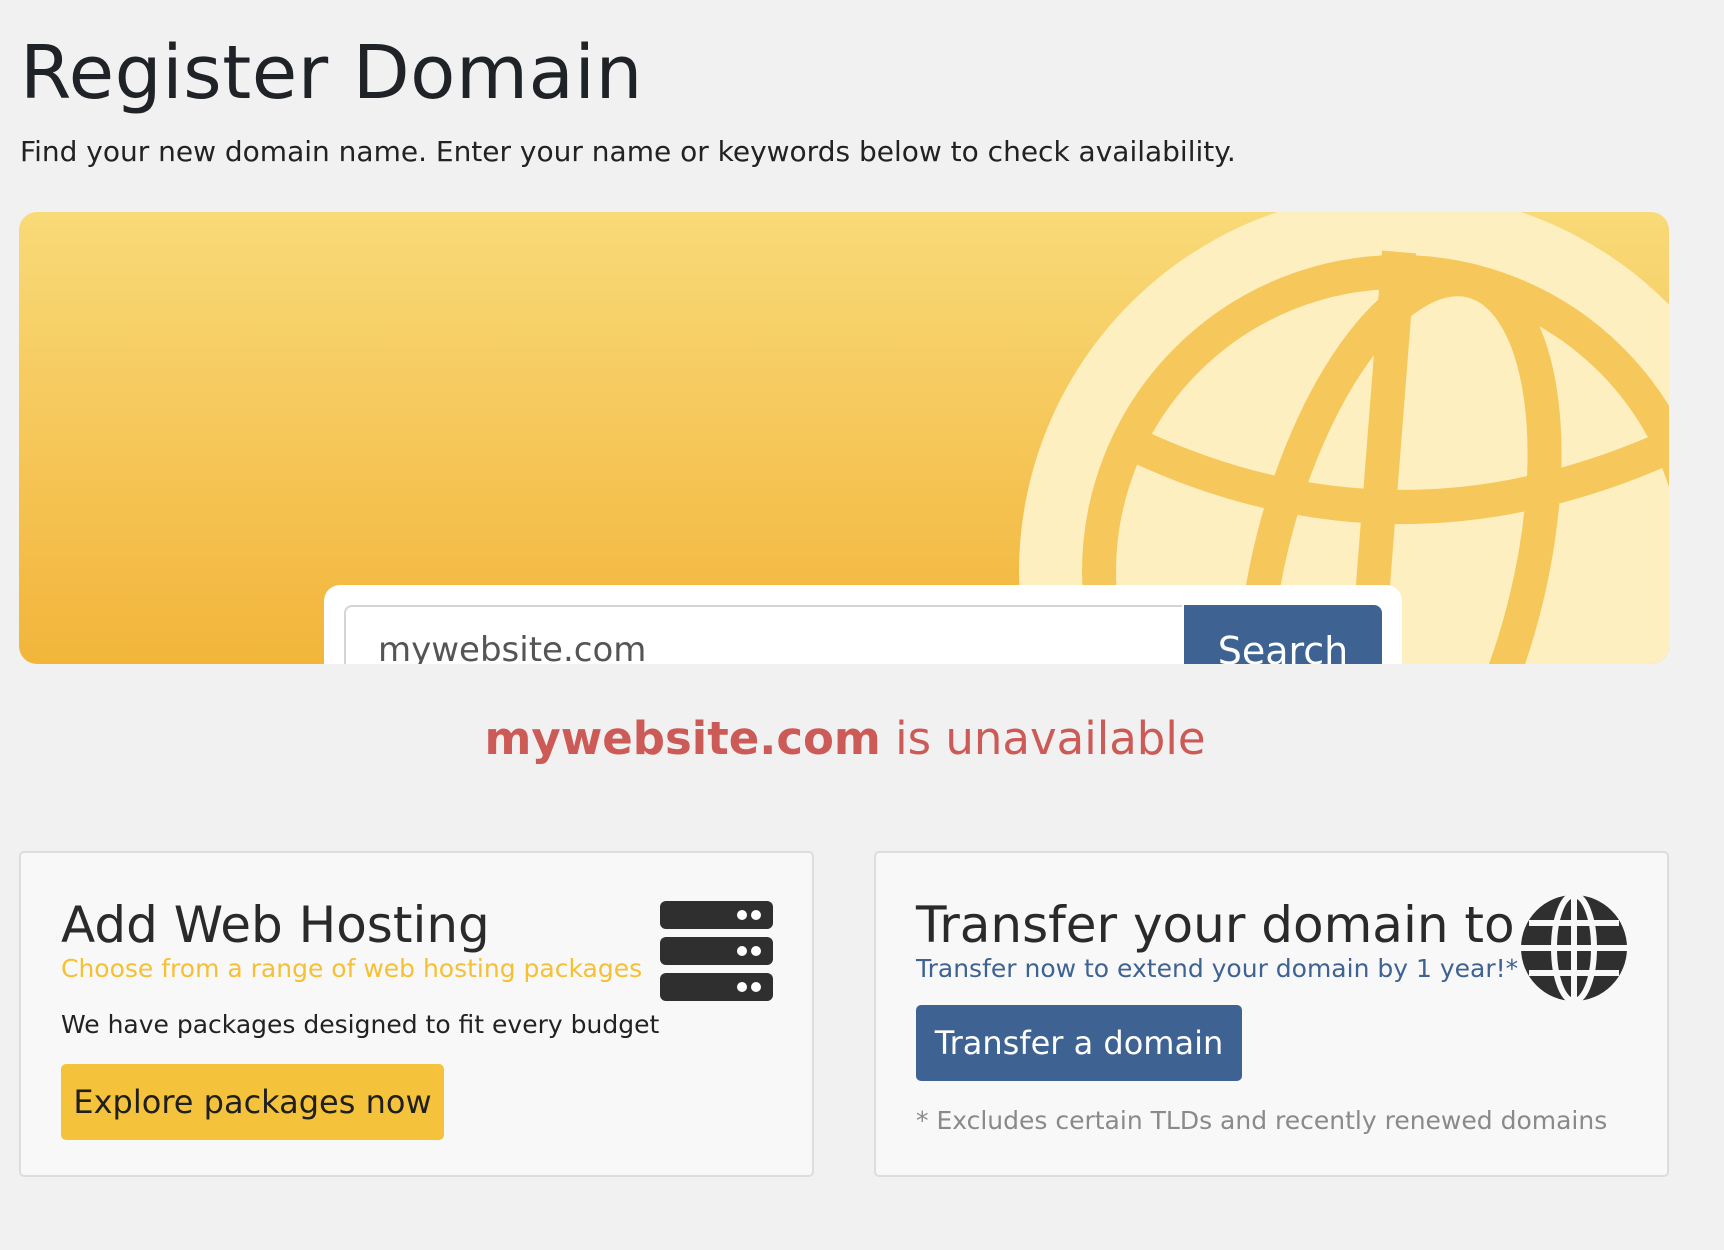 The image size is (1724, 1250). What do you see at coordinates (1079, 1043) in the screenshot?
I see `transfer-domain-button: Transfer a domain` at bounding box center [1079, 1043].